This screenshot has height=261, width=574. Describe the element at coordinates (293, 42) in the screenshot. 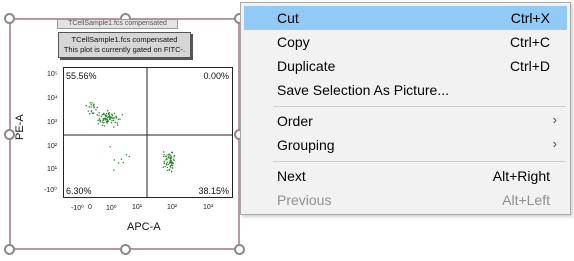

I see `menu-item-label: Copy` at that location.